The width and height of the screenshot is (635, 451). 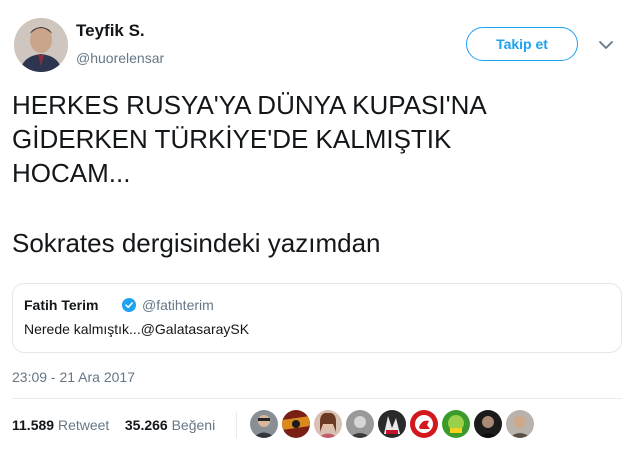 I want to click on quoted-author-name: Fatih Terim, so click(x=61, y=305).